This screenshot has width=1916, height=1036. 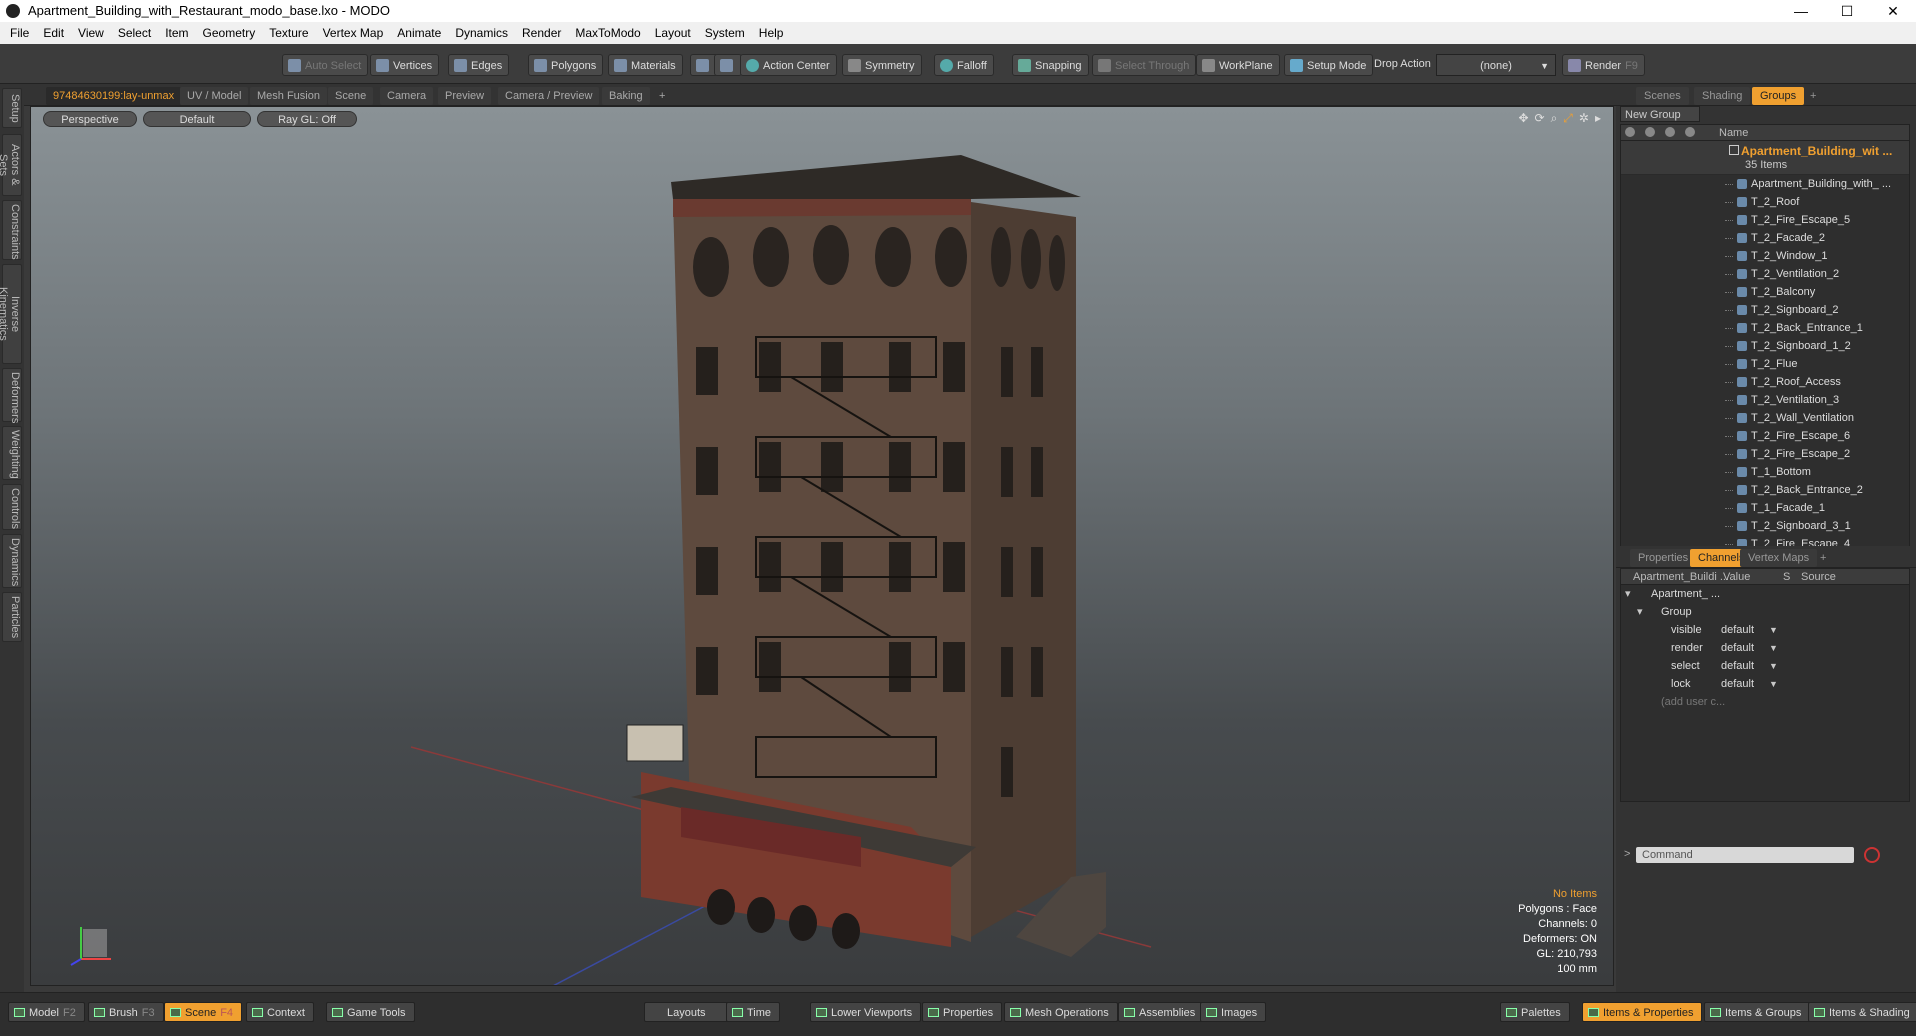 What do you see at coordinates (1660, 114) in the screenshot?
I see `new-group-button: New Group` at bounding box center [1660, 114].